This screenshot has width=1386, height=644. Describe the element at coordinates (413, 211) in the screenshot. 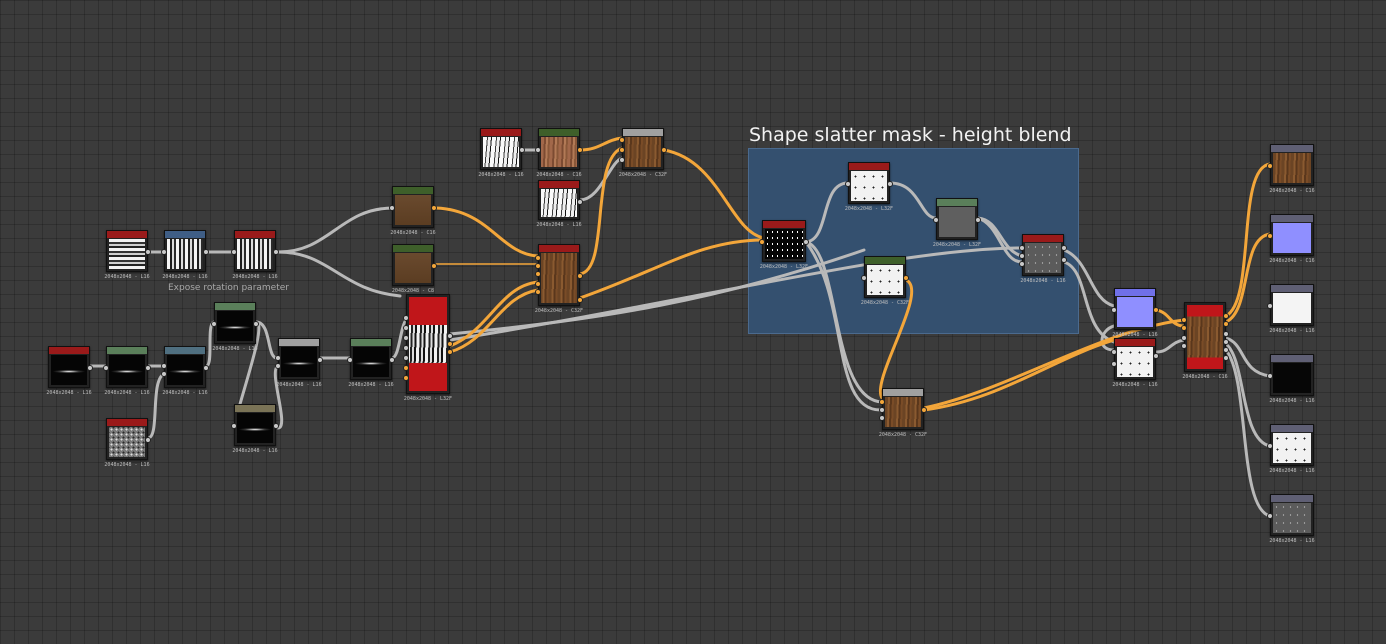

I see `graph-node: 2048x2048 - C16` at that location.